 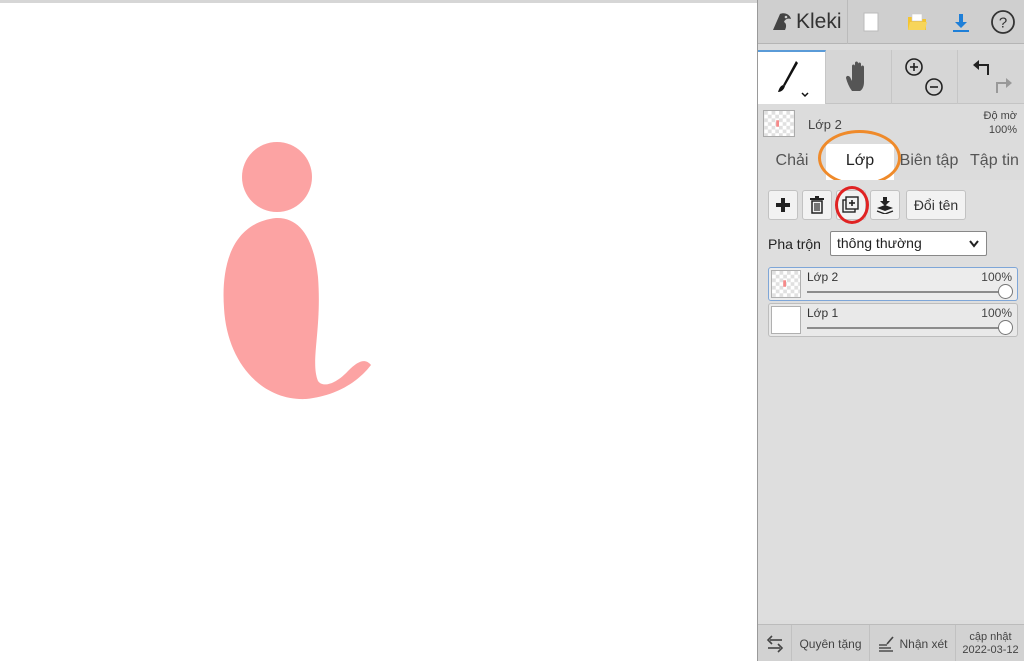 I want to click on update-info: cập nhật 2022-03-12, so click(x=990, y=643).